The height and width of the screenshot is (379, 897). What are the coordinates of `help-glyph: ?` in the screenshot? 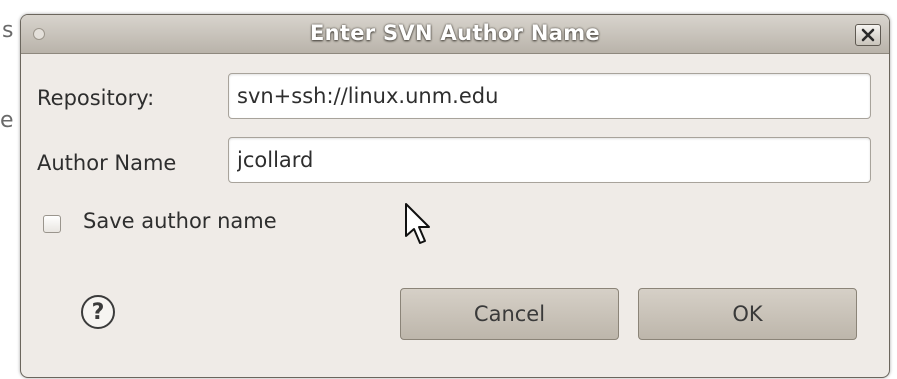 It's located at (98, 312).